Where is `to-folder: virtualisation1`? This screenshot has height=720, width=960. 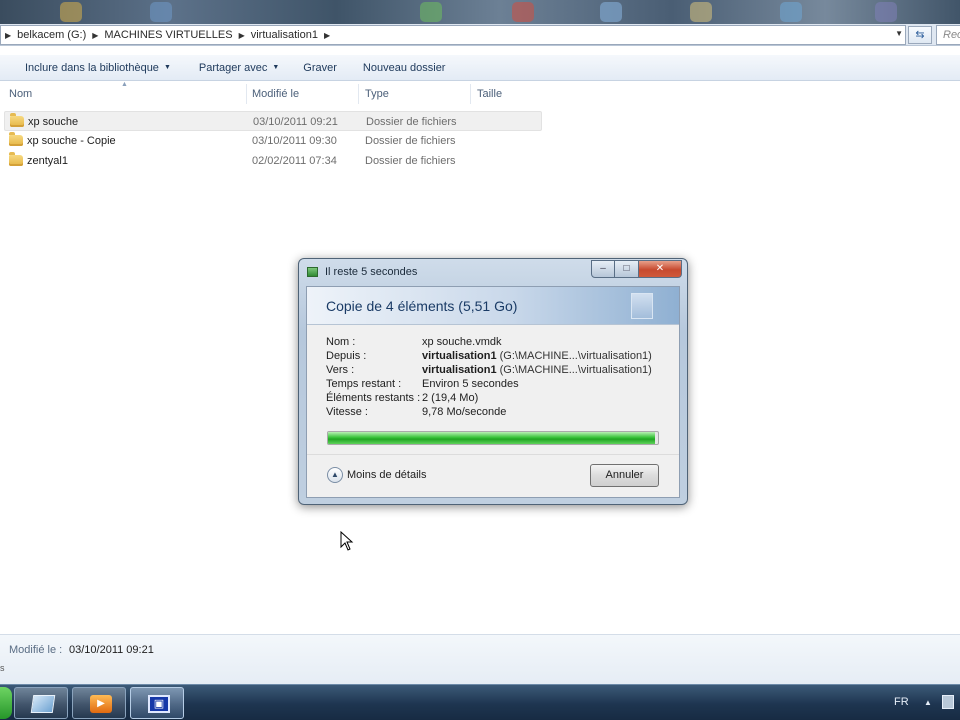 to-folder: virtualisation1 is located at coordinates (459, 370).